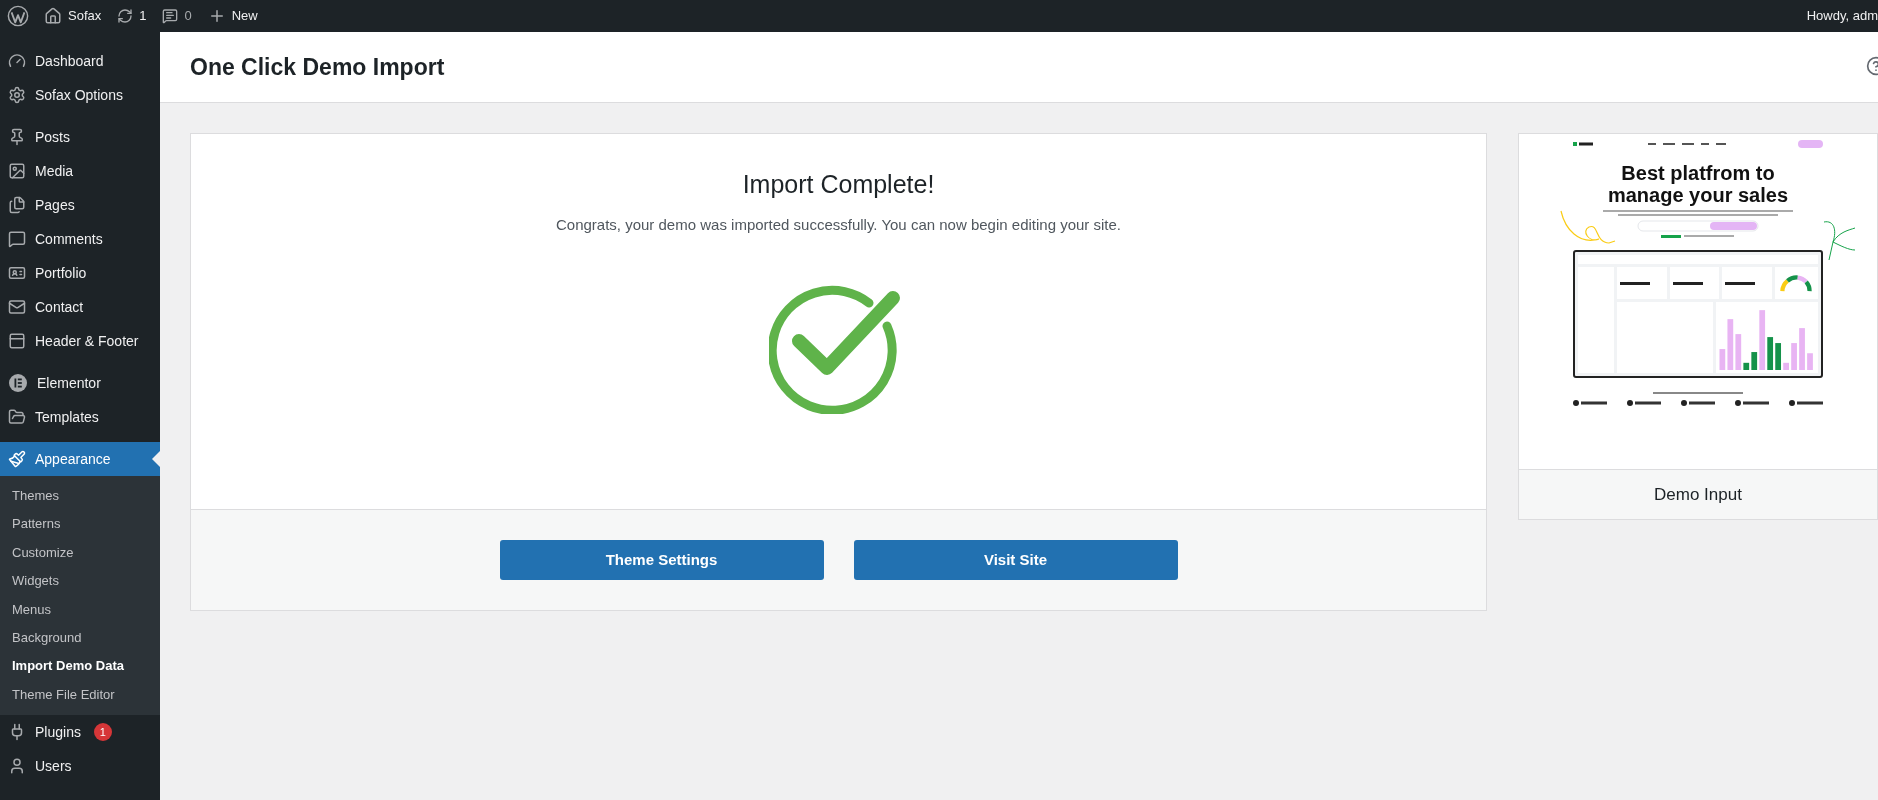  I want to click on id-card-icon, so click(17, 273).